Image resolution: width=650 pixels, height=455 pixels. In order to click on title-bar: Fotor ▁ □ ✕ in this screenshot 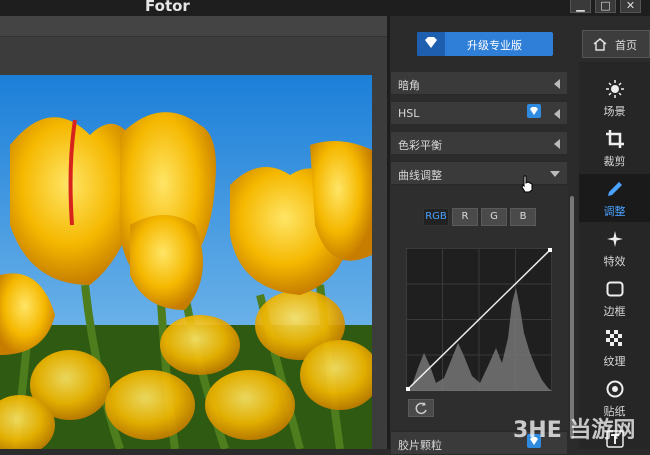, I will do `click(325, 8)`.